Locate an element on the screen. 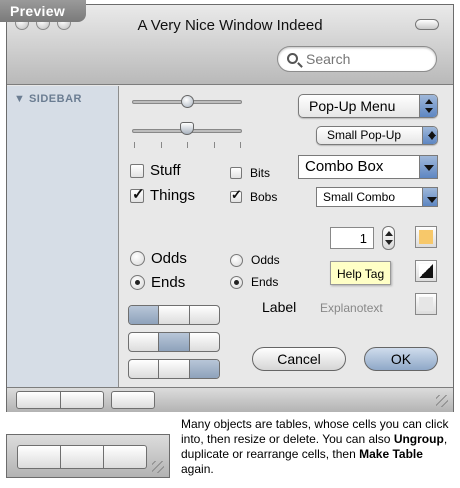 This screenshot has width=460, height=488. mini-segmented-control is located at coordinates (82, 457).